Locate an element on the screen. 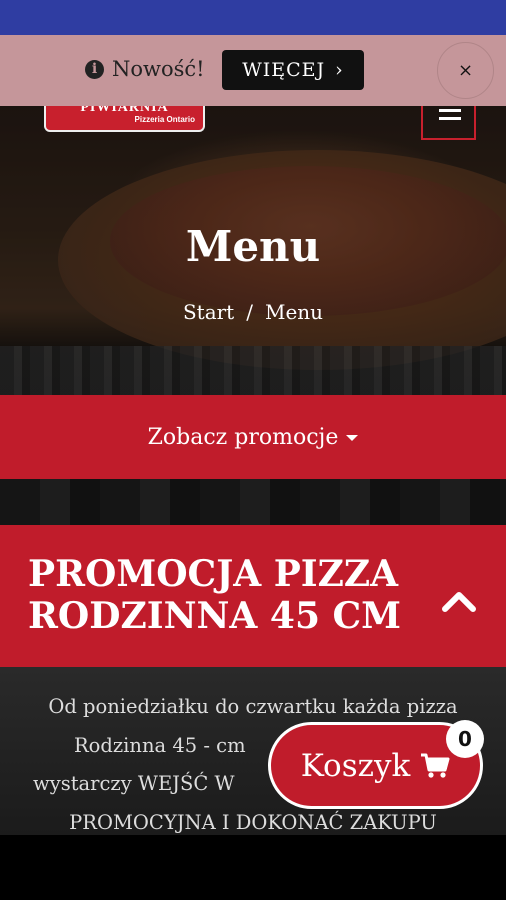  bottom-area is located at coordinates (253, 867).